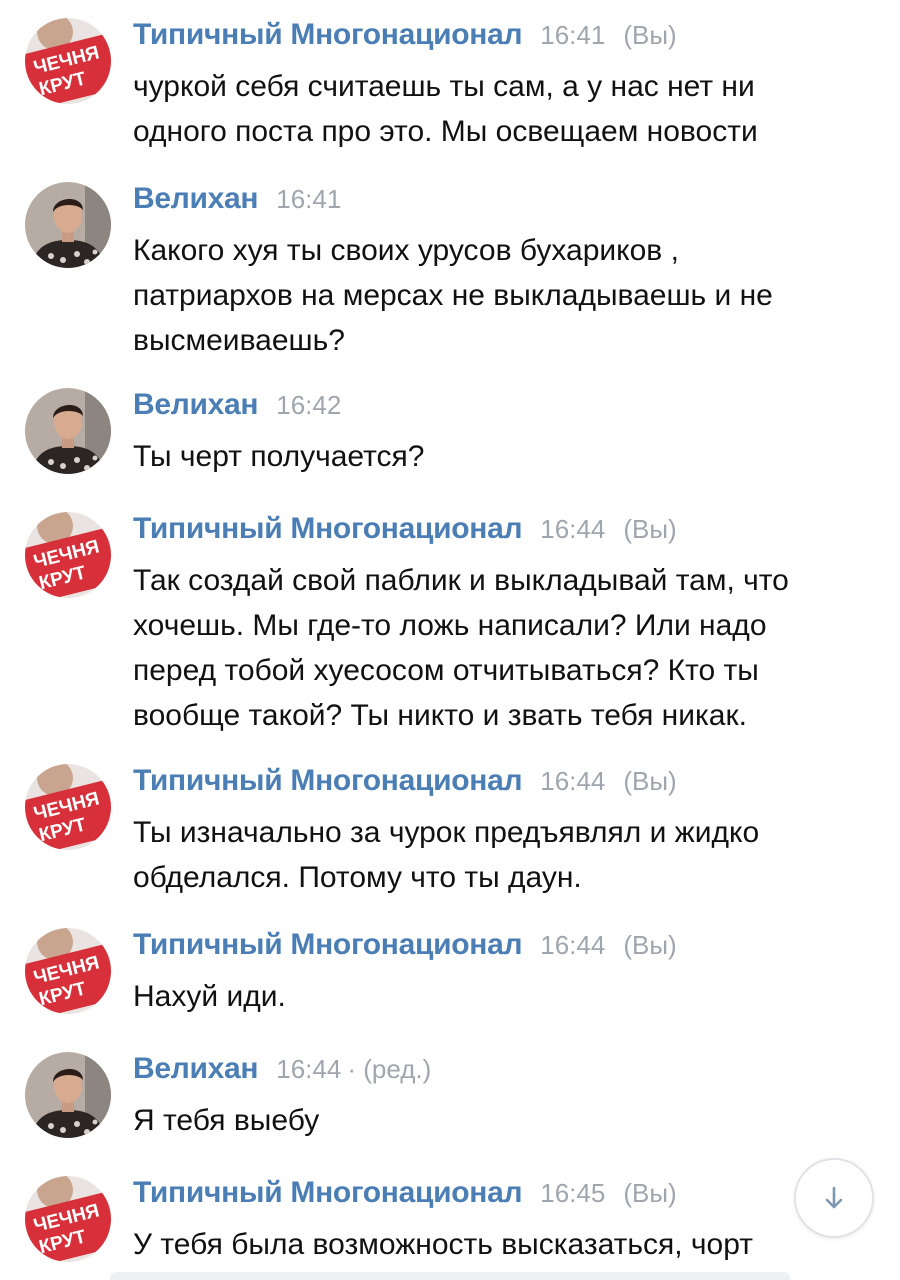  I want to click on message-header: Велихан 16:44 · (ред.), so click(282, 1072).